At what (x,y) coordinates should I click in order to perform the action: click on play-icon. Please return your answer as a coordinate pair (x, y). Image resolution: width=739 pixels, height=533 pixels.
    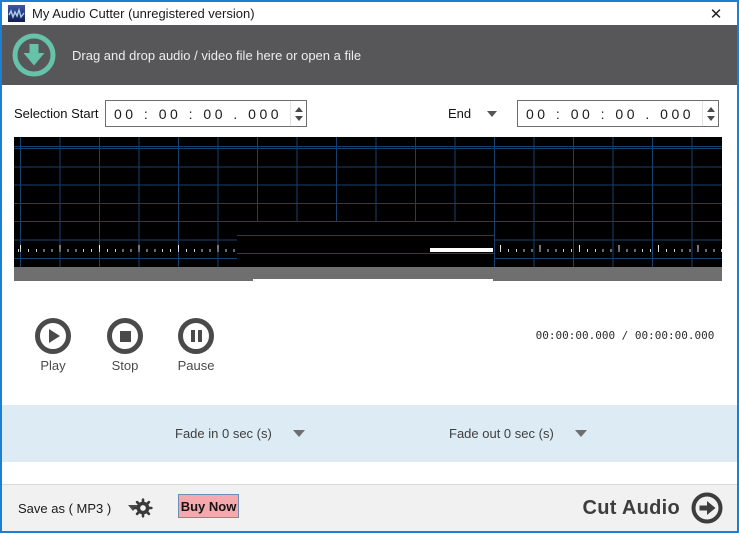
    Looking at the image, I should click on (54, 336).